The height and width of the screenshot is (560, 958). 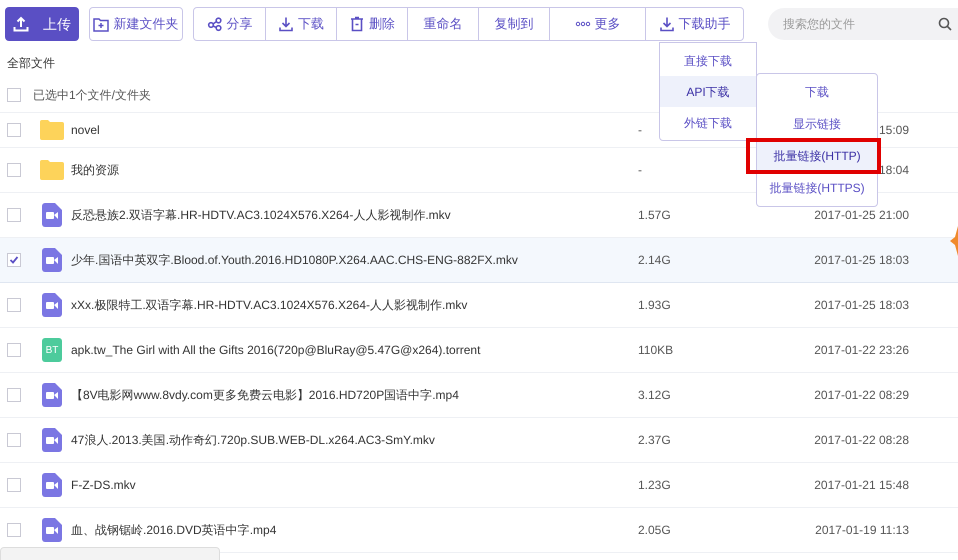 I want to click on file-row: 少年.国语中英双字.Blood.of.Youth.2016.HD1080P.X264.AAC.CHS-ENG-882FX.mkv 2.14G 2017-01-25 18:03, so click(x=479, y=260).